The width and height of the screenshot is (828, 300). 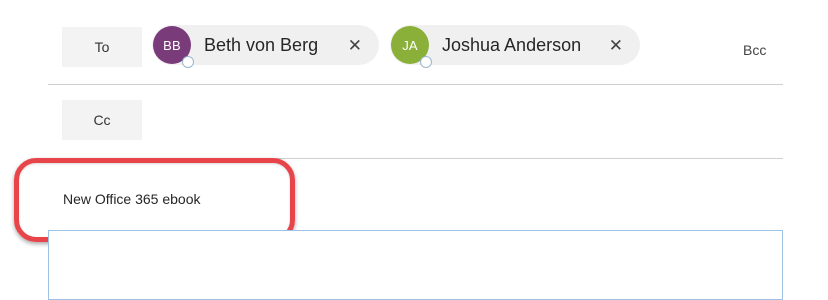 I want to click on to-button: To, so click(x=102, y=47).